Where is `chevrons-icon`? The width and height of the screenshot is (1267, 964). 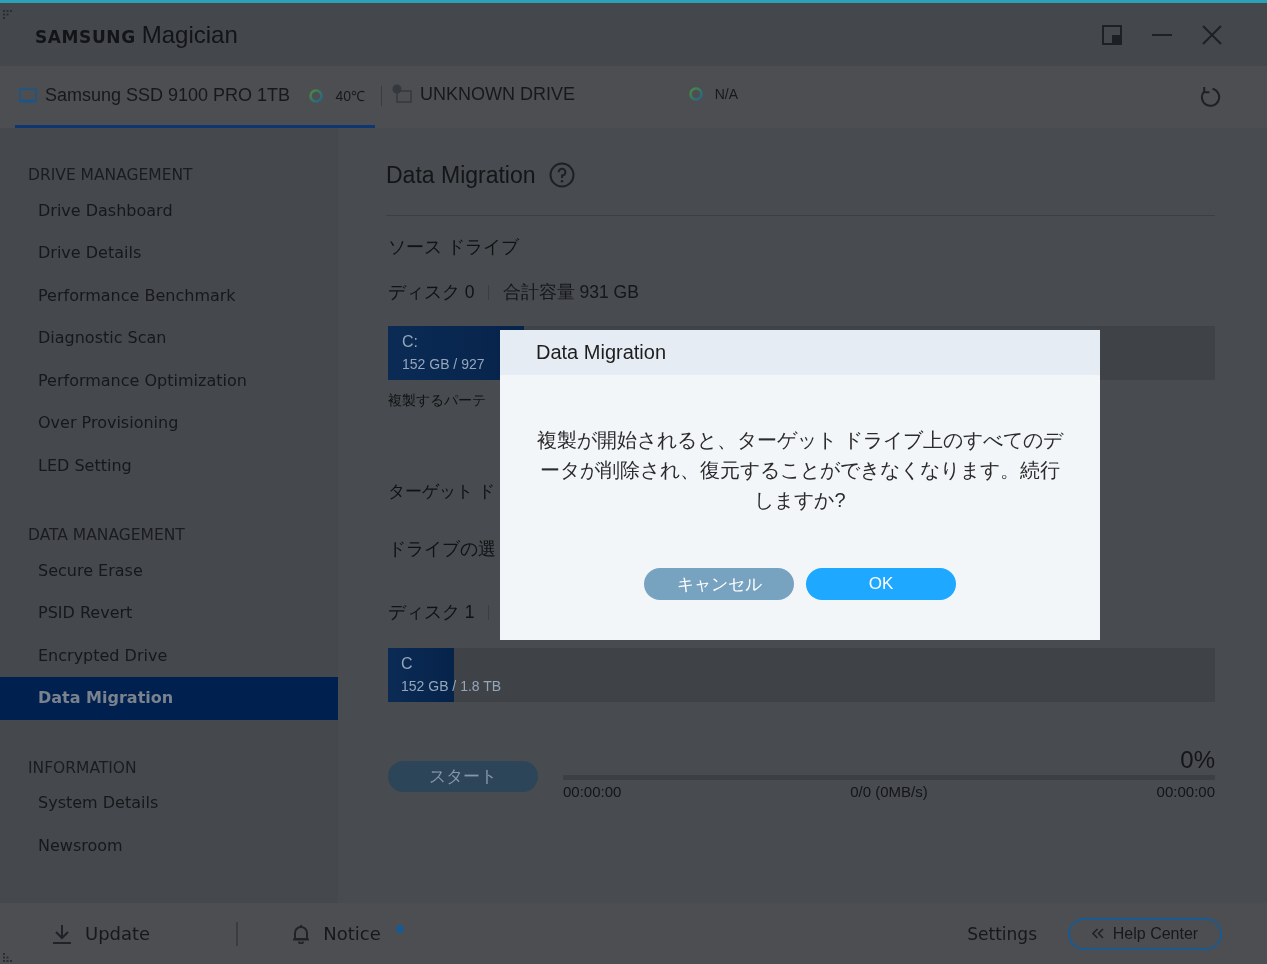 chevrons-icon is located at coordinates (1097, 933).